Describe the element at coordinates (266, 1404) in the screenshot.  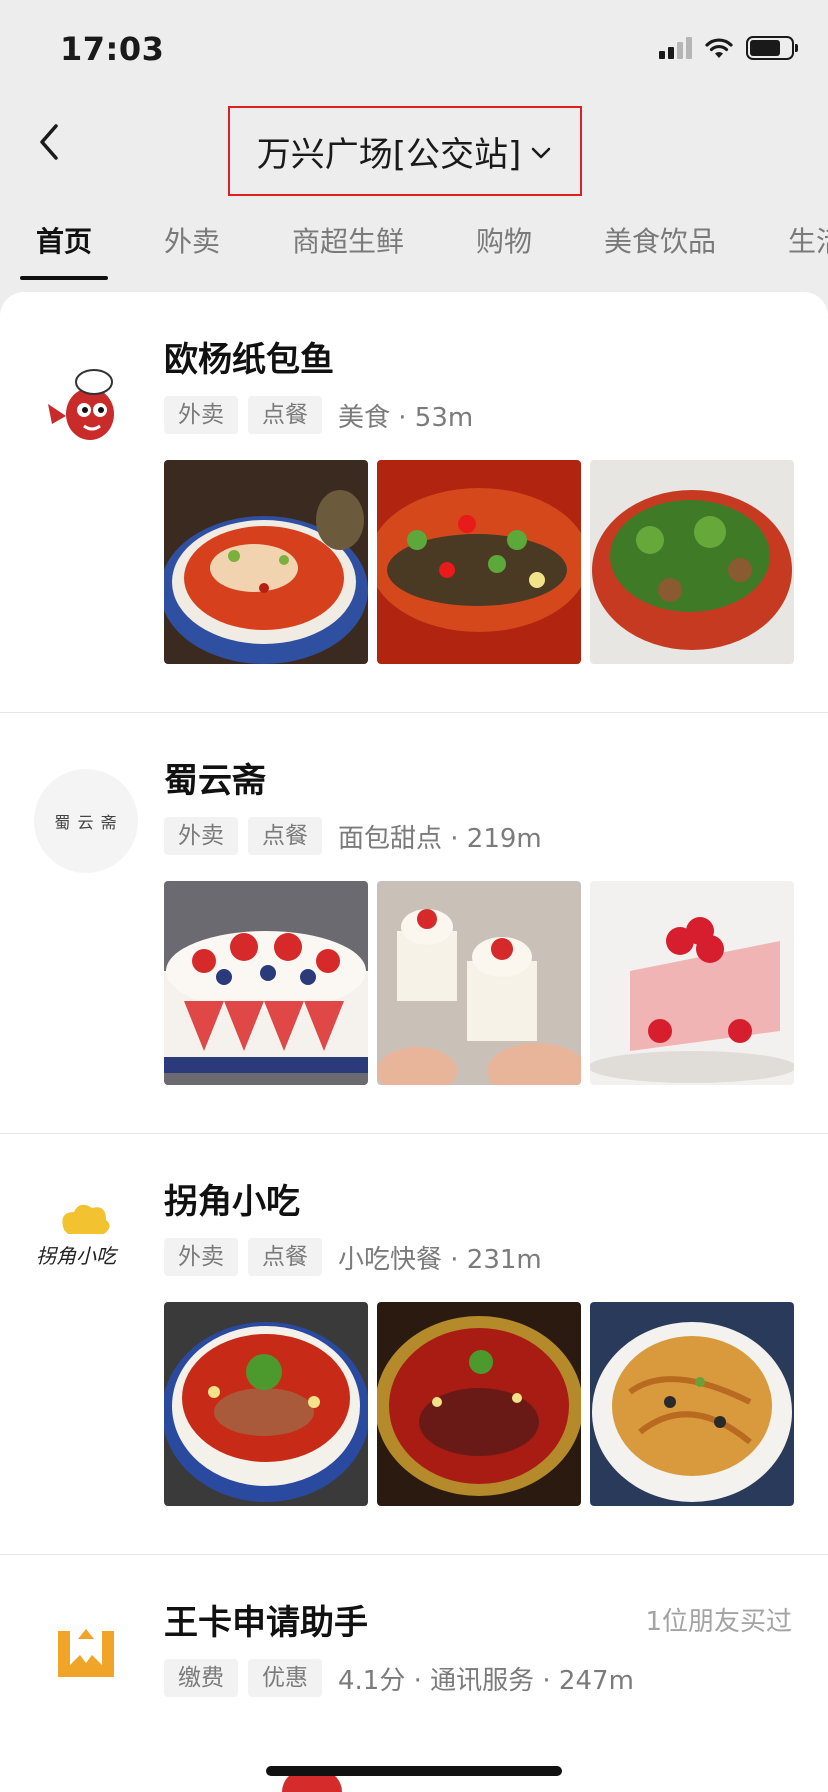
I see `food-photo-boiled-meat` at that location.